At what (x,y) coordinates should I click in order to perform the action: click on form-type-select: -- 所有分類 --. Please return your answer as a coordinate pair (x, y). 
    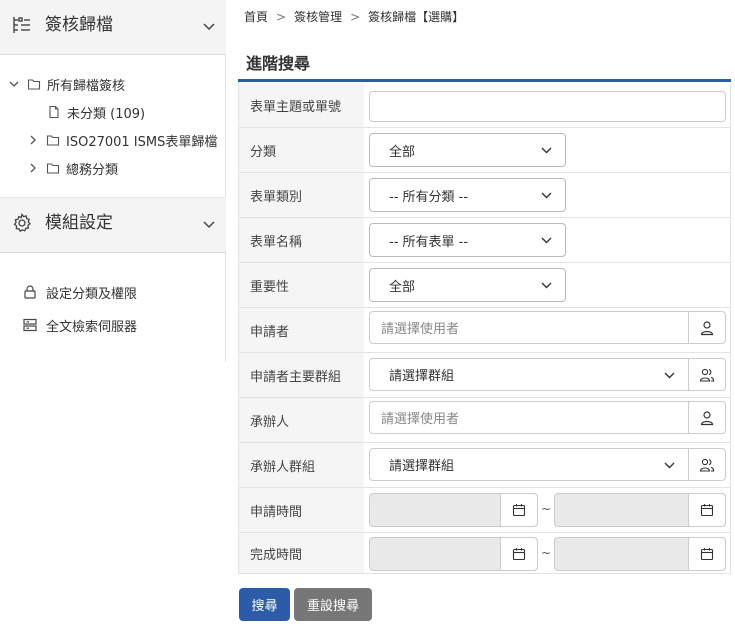
    Looking at the image, I should click on (467, 195).